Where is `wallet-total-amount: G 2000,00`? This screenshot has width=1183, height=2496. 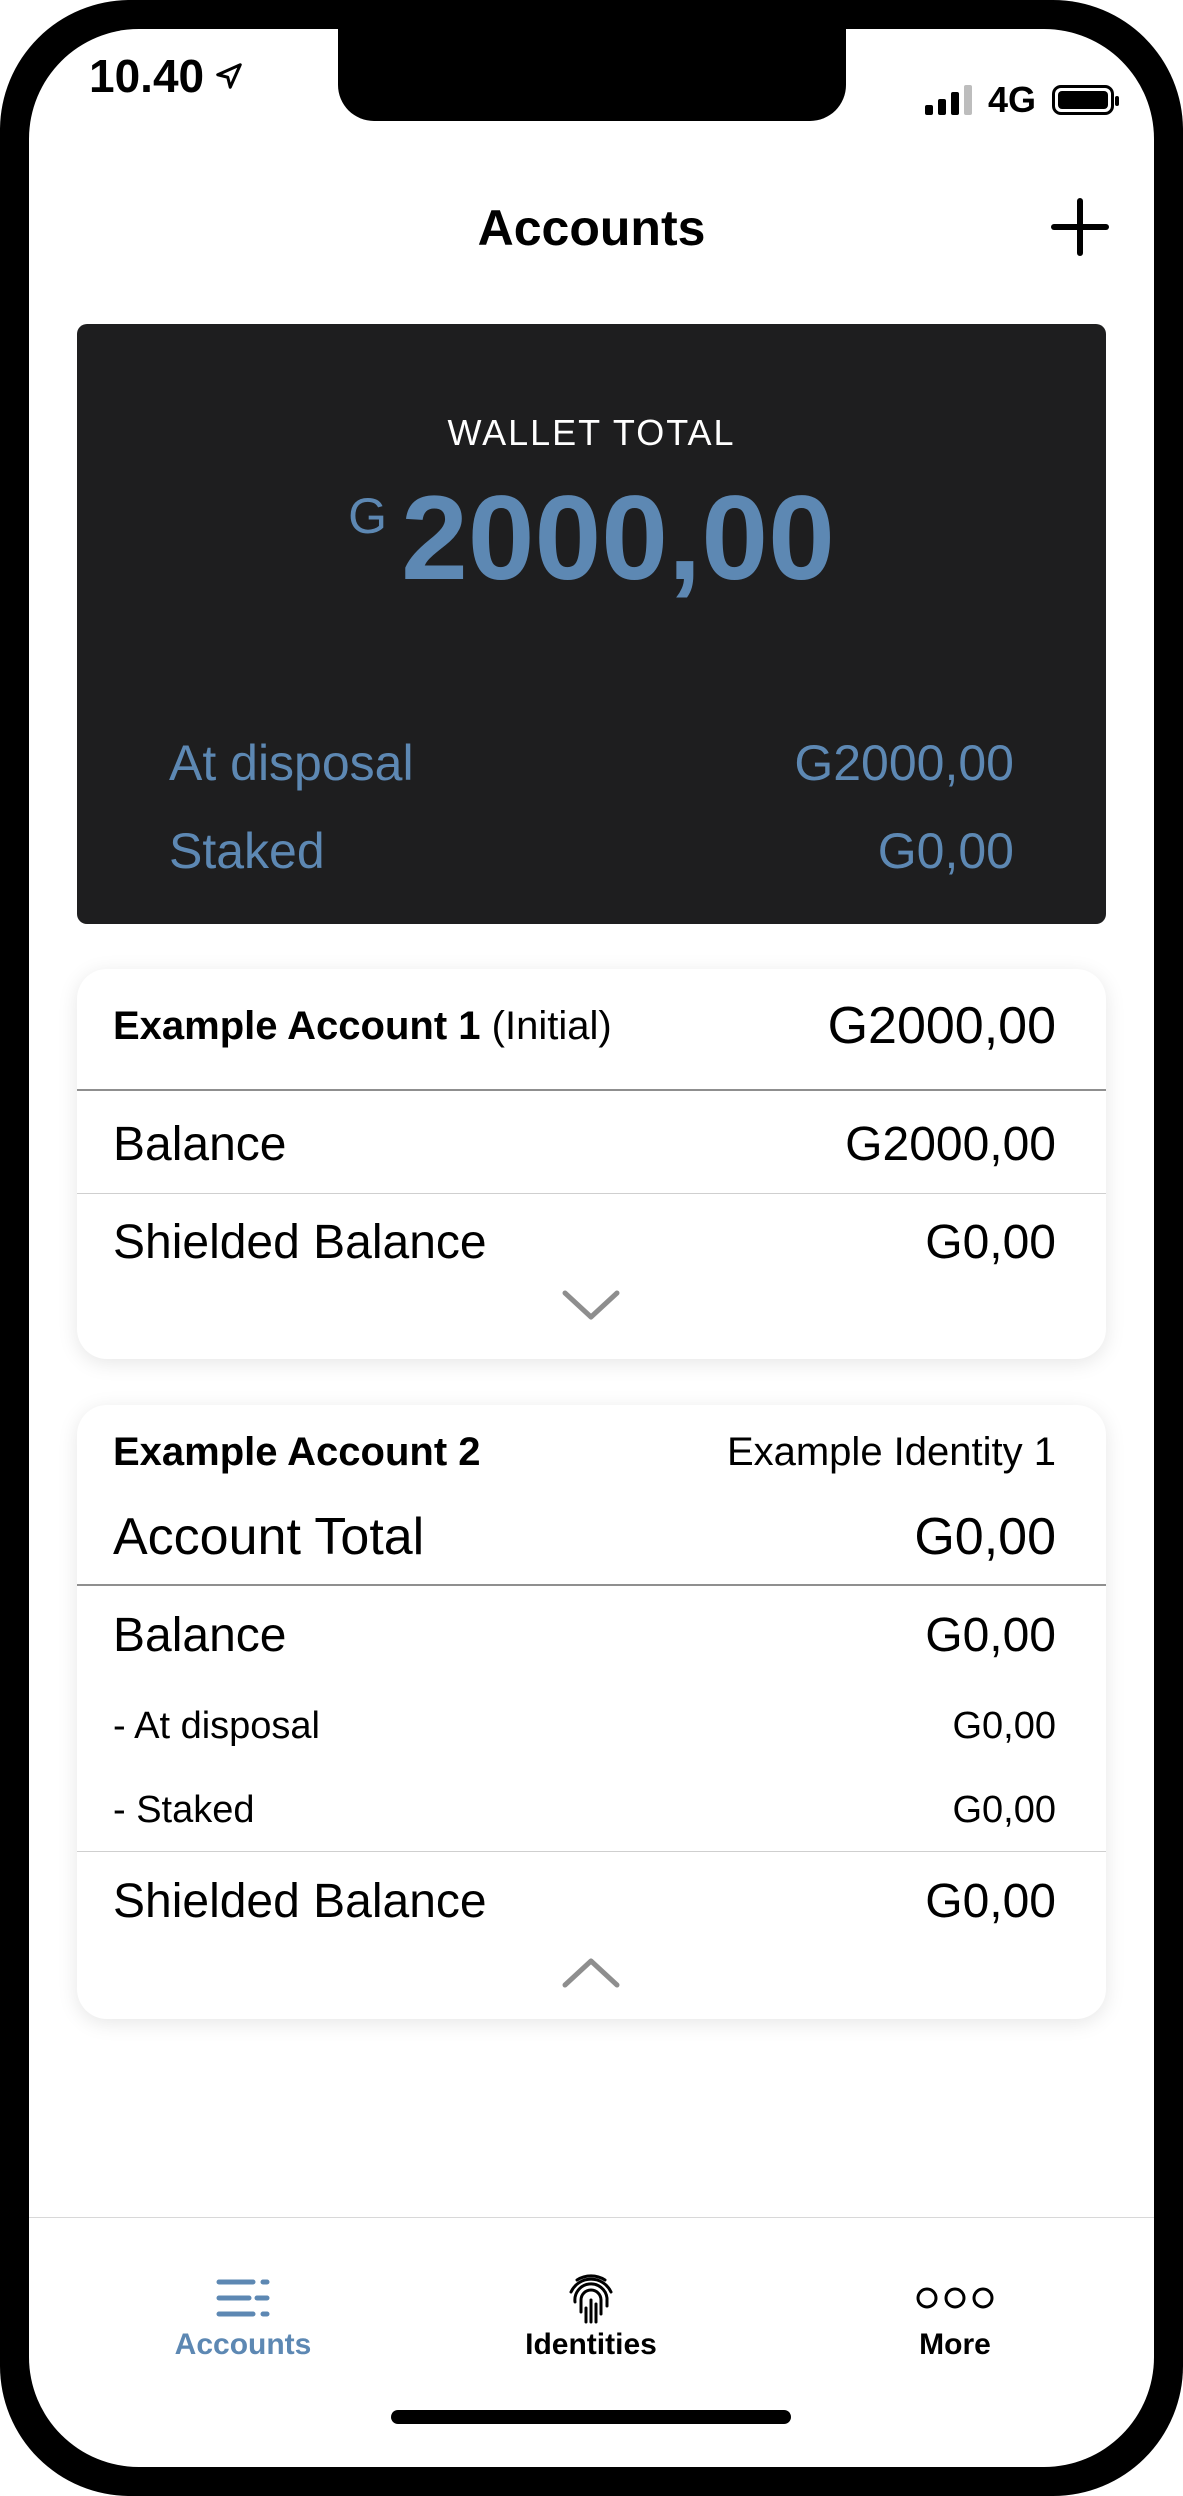
wallet-total-amount: G 2000,00 is located at coordinates (591, 538).